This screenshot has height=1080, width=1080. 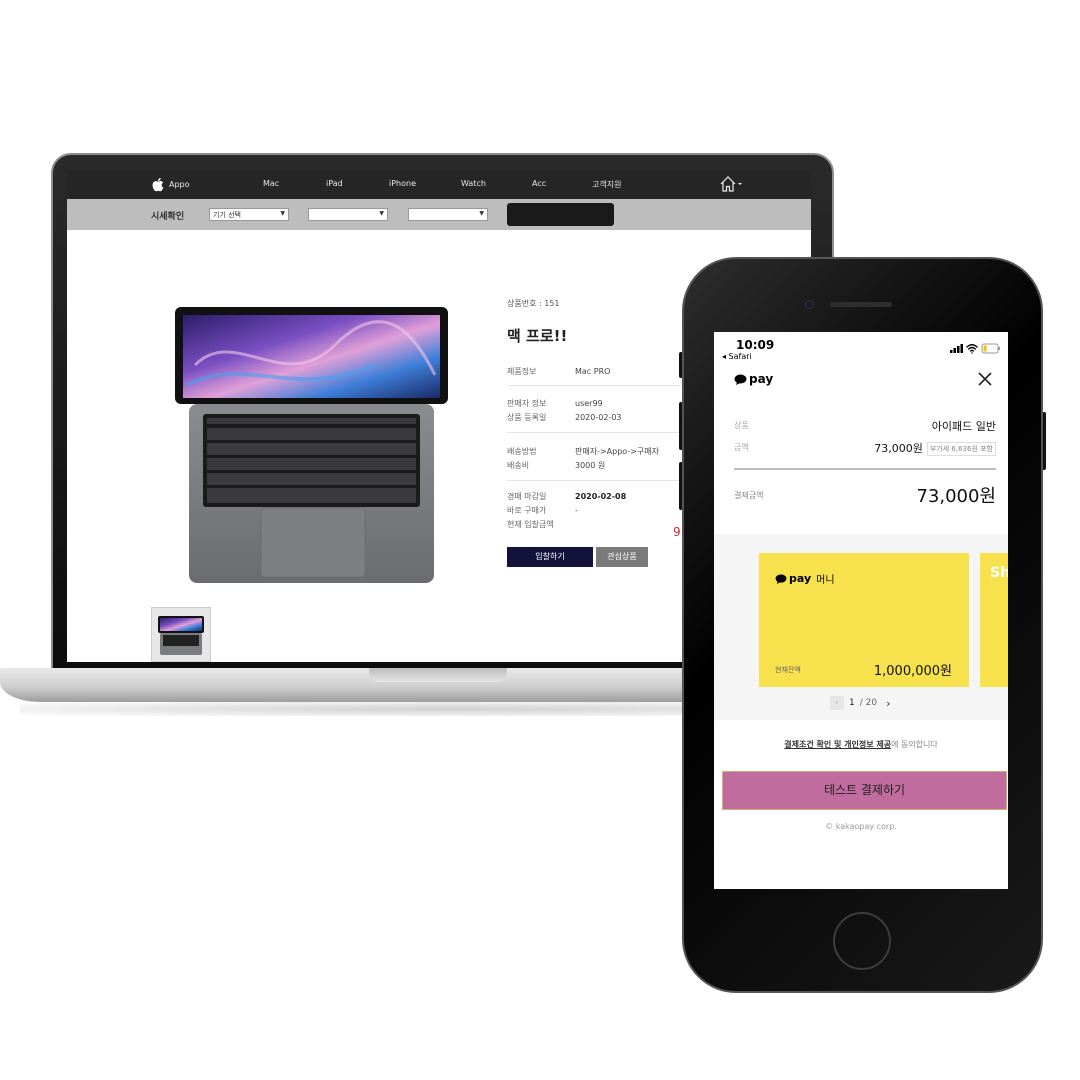 What do you see at coordinates (852, 703) in the screenshot?
I see `pager-current: 1` at bounding box center [852, 703].